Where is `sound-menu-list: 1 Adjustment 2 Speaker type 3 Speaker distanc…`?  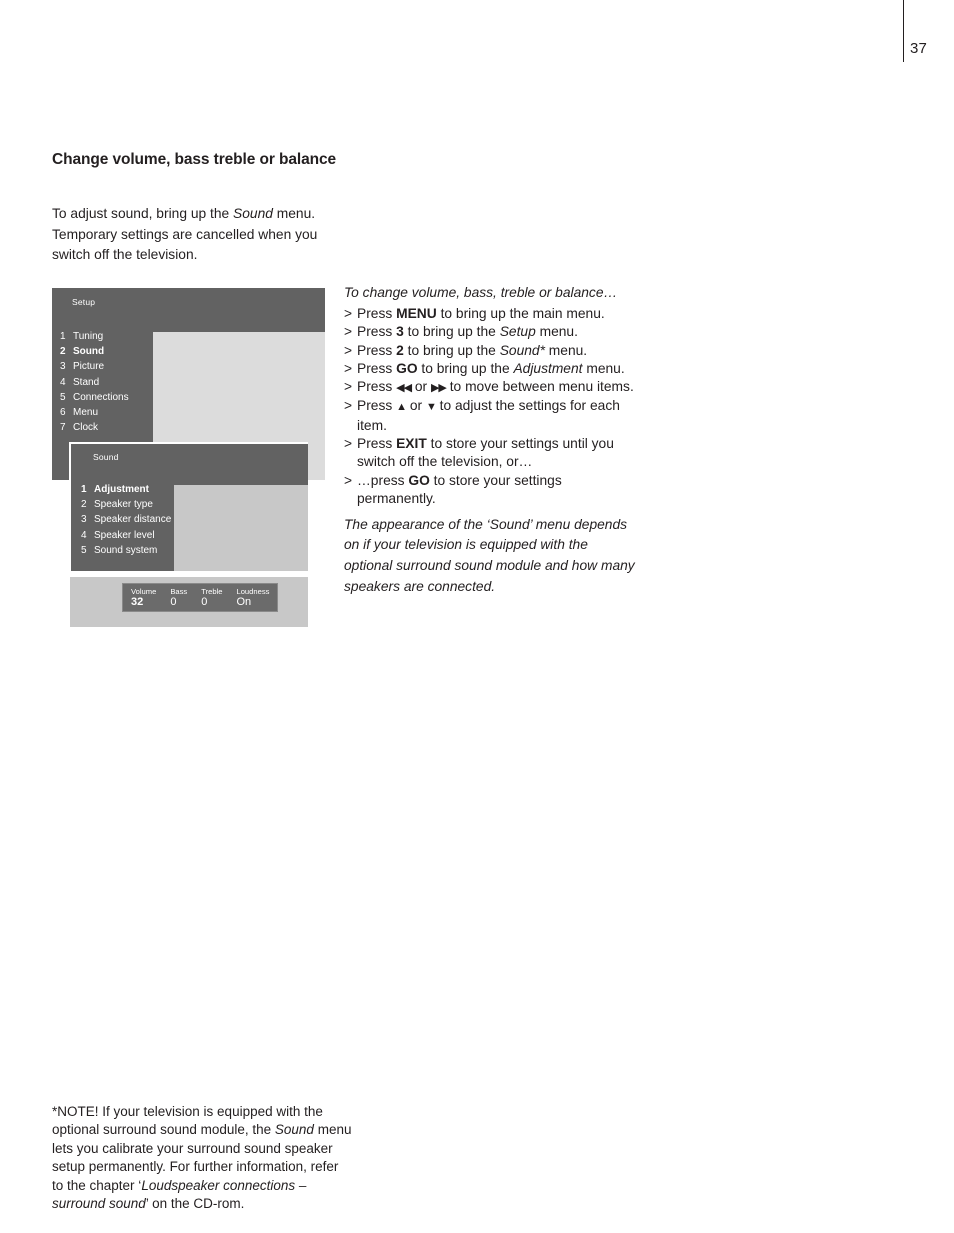 sound-menu-list: 1 Adjustment 2 Speaker type 3 Speaker distanc… is located at coordinates (128, 520).